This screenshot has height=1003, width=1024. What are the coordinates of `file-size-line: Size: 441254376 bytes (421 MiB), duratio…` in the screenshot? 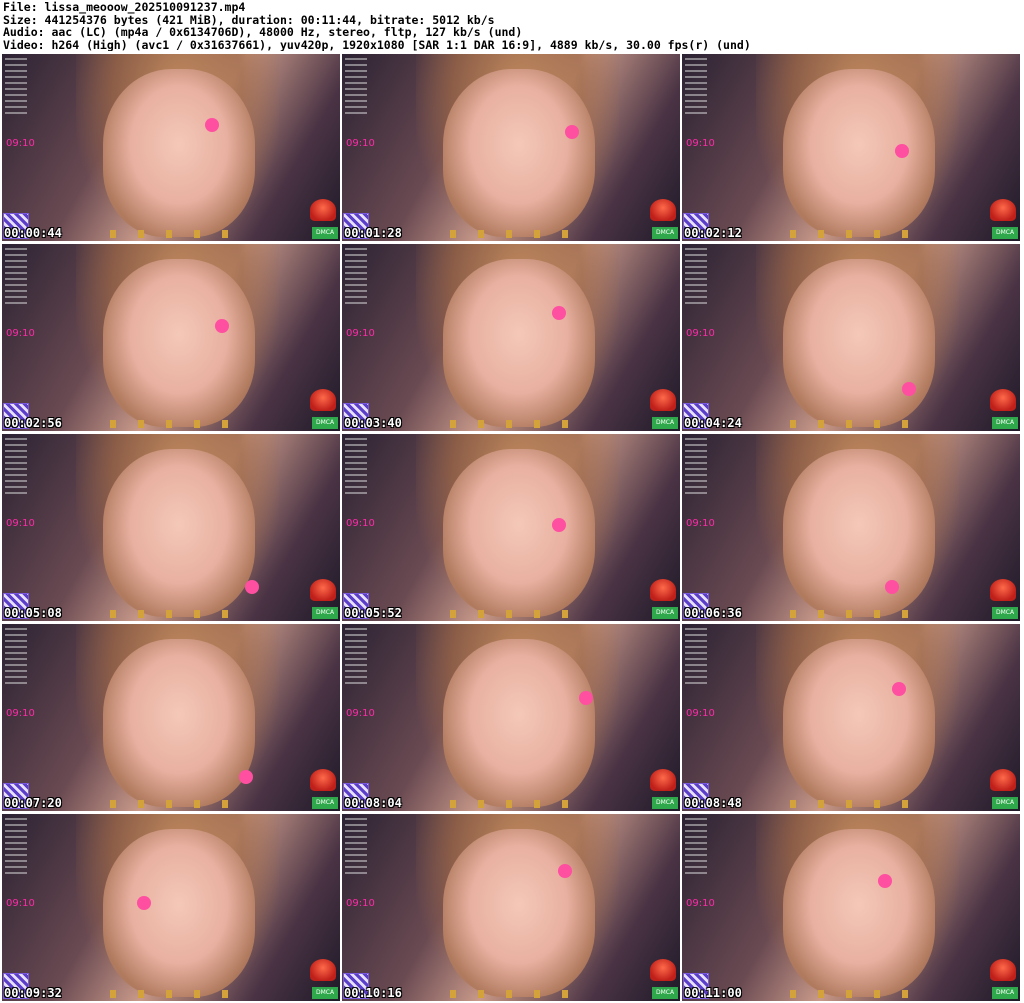 It's located at (249, 20).